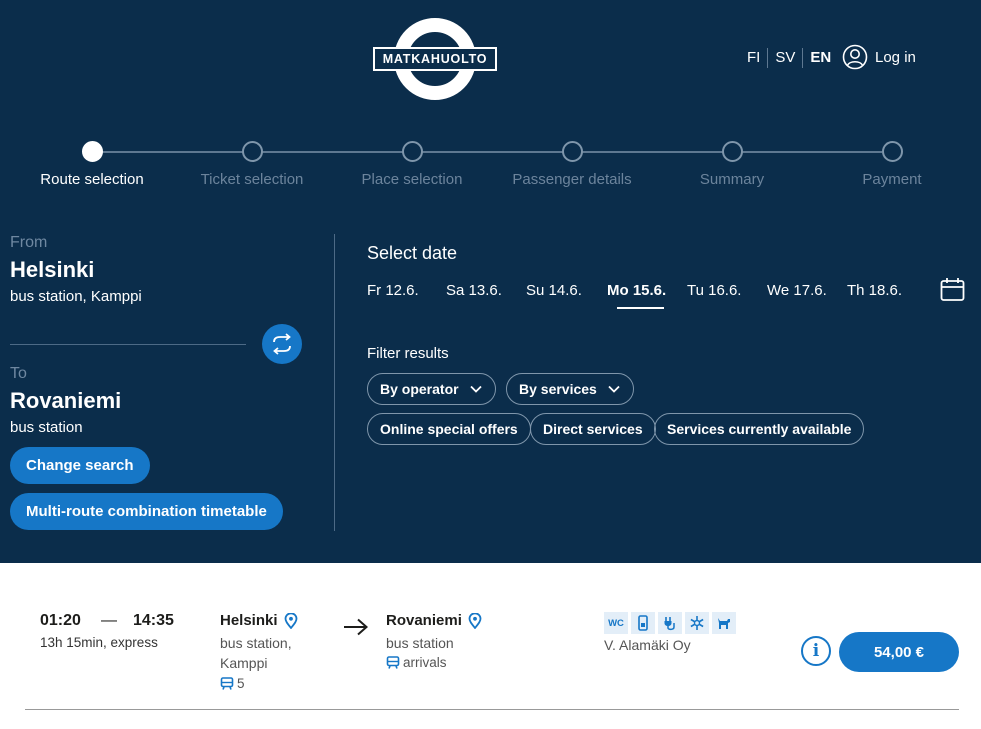  Describe the element at coordinates (820, 58) in the screenshot. I see `lang-en: EN` at that location.